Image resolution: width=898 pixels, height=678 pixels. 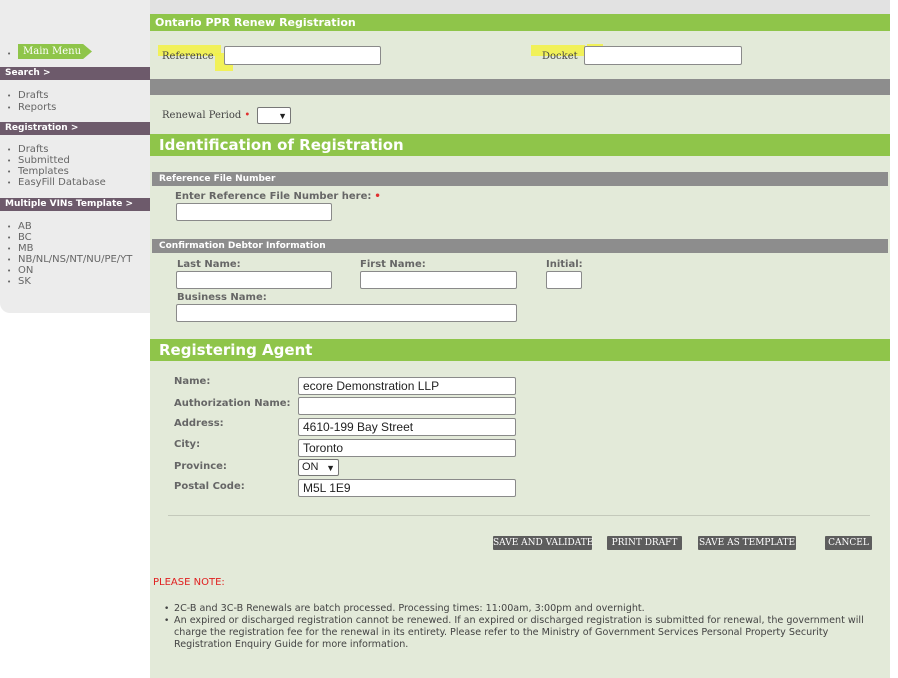 I want to click on divider, so click(x=519, y=515).